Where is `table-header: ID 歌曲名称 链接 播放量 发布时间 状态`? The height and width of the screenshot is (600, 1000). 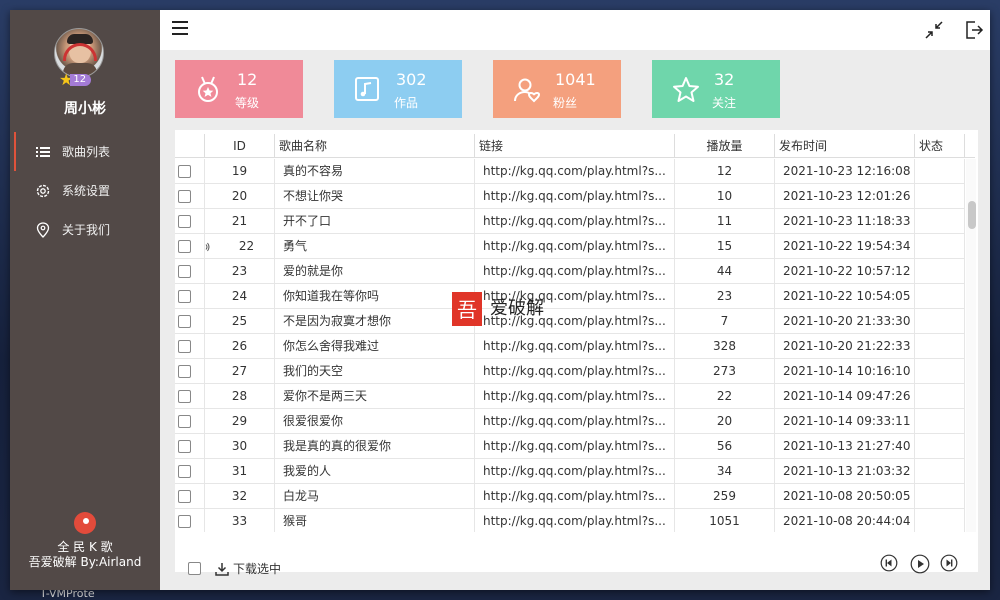 table-header: ID 歌曲名称 链接 播放量 发布时间 状态 is located at coordinates (575, 146).